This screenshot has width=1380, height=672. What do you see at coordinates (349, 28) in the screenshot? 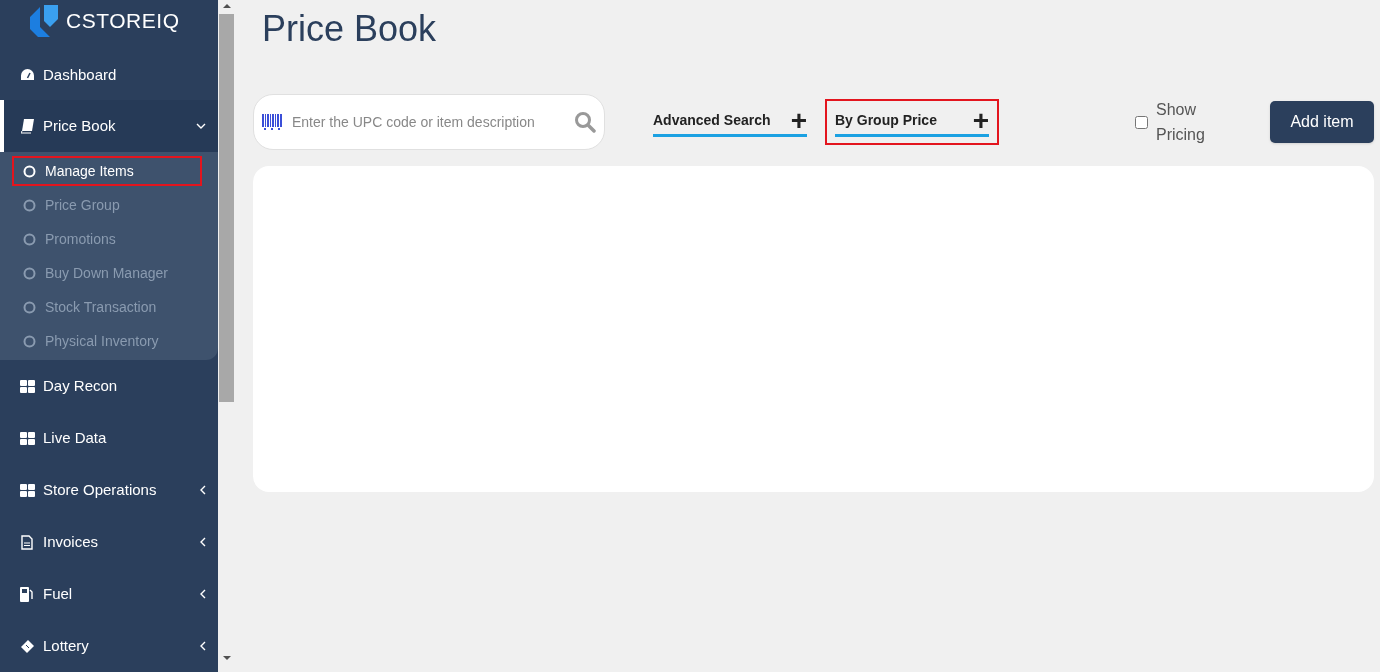
I see `page-title: Price Book` at bounding box center [349, 28].